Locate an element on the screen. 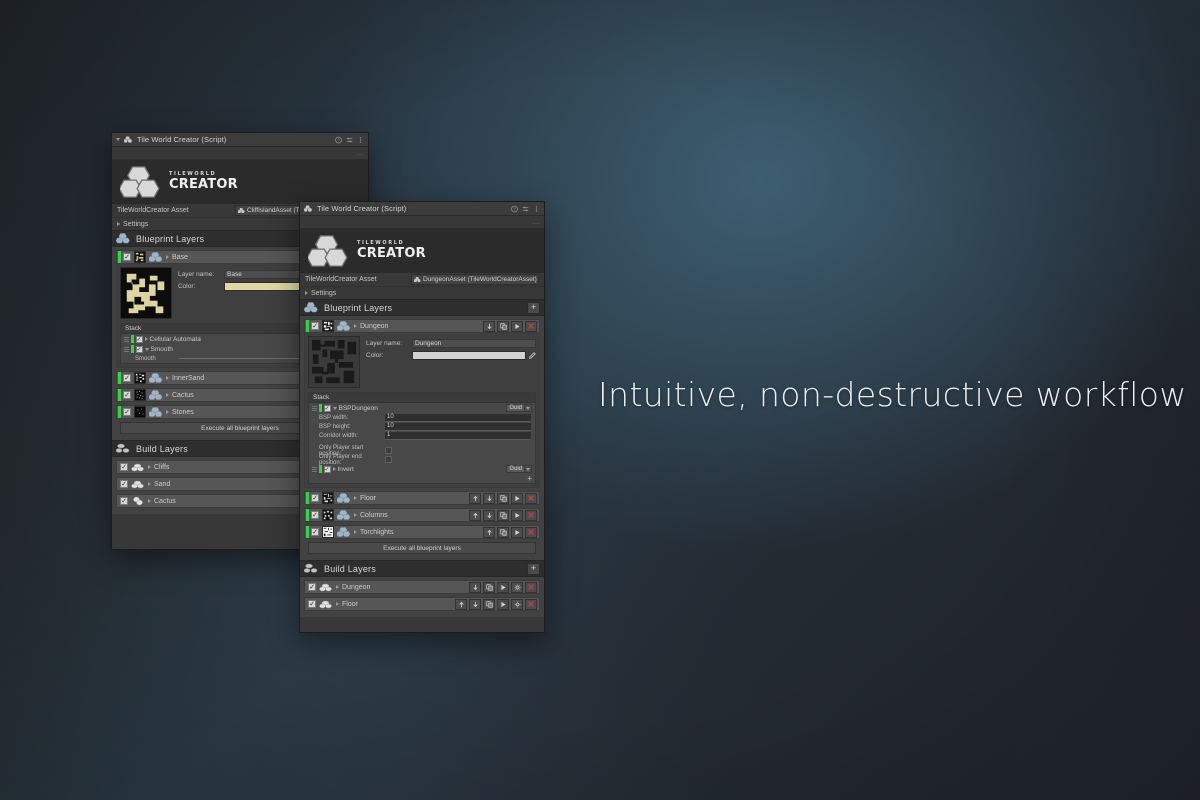  layer-row: ✓ Dungeon is located at coordinates (422, 326).